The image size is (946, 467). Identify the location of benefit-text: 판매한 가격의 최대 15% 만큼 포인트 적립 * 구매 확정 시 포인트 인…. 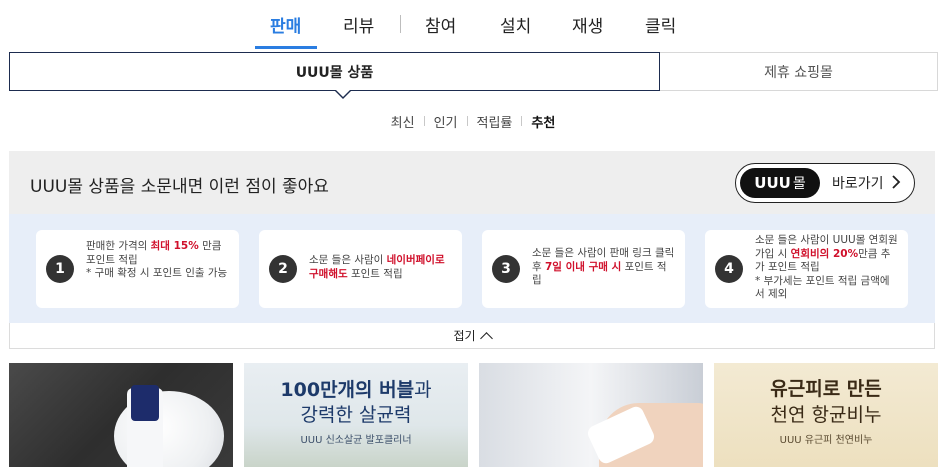
(157, 259).